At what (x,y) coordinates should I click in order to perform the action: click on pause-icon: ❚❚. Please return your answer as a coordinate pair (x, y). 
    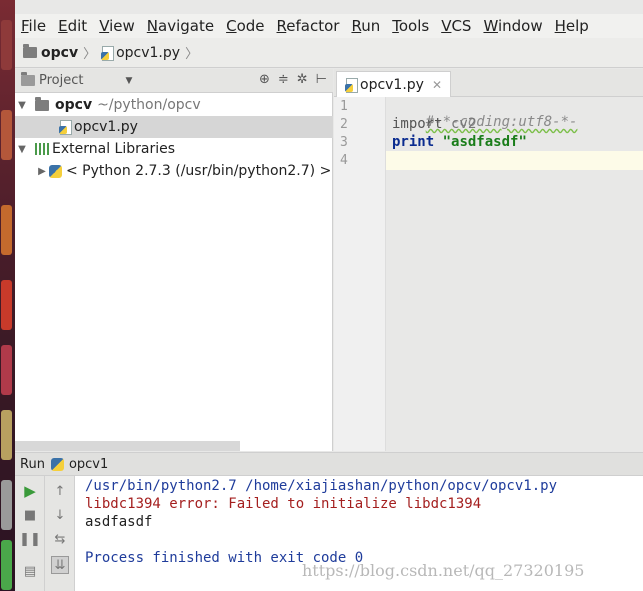
    Looking at the image, I should click on (30, 539).